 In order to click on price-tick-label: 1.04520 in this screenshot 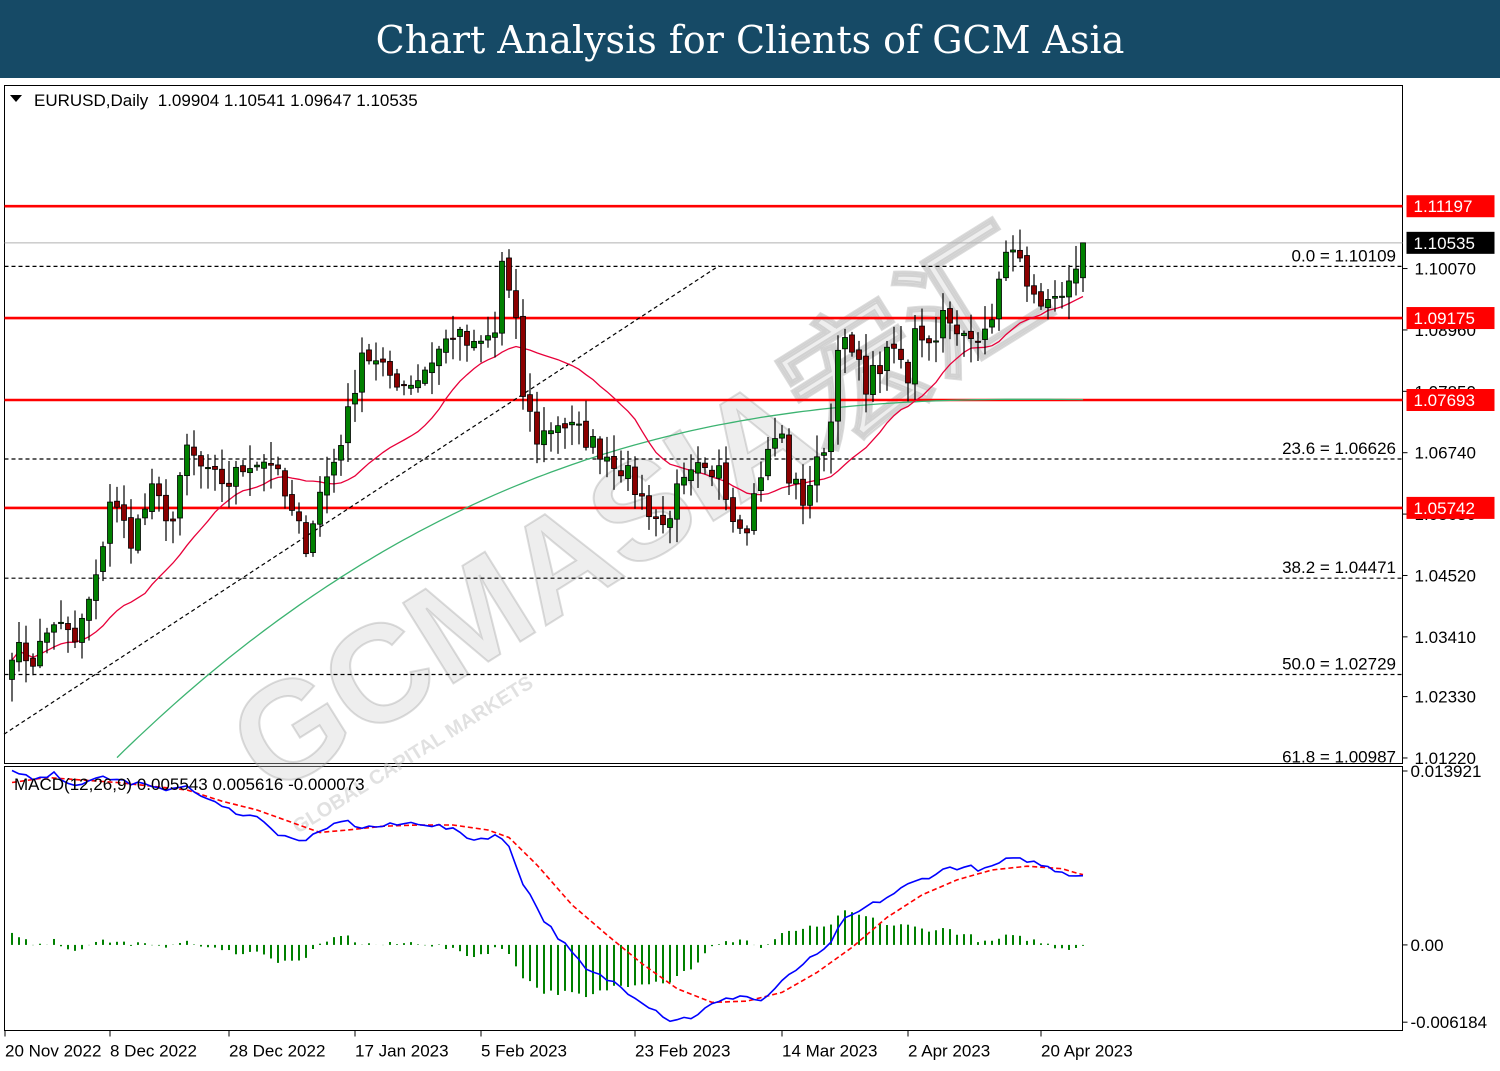, I will do `click(1445, 575)`.